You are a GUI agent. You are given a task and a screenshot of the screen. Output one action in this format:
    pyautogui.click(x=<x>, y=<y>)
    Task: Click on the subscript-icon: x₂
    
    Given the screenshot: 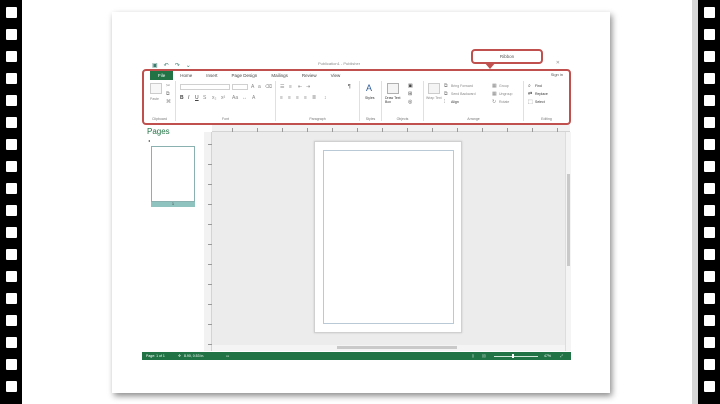 What is the action you would take?
    pyautogui.click(x=214, y=98)
    